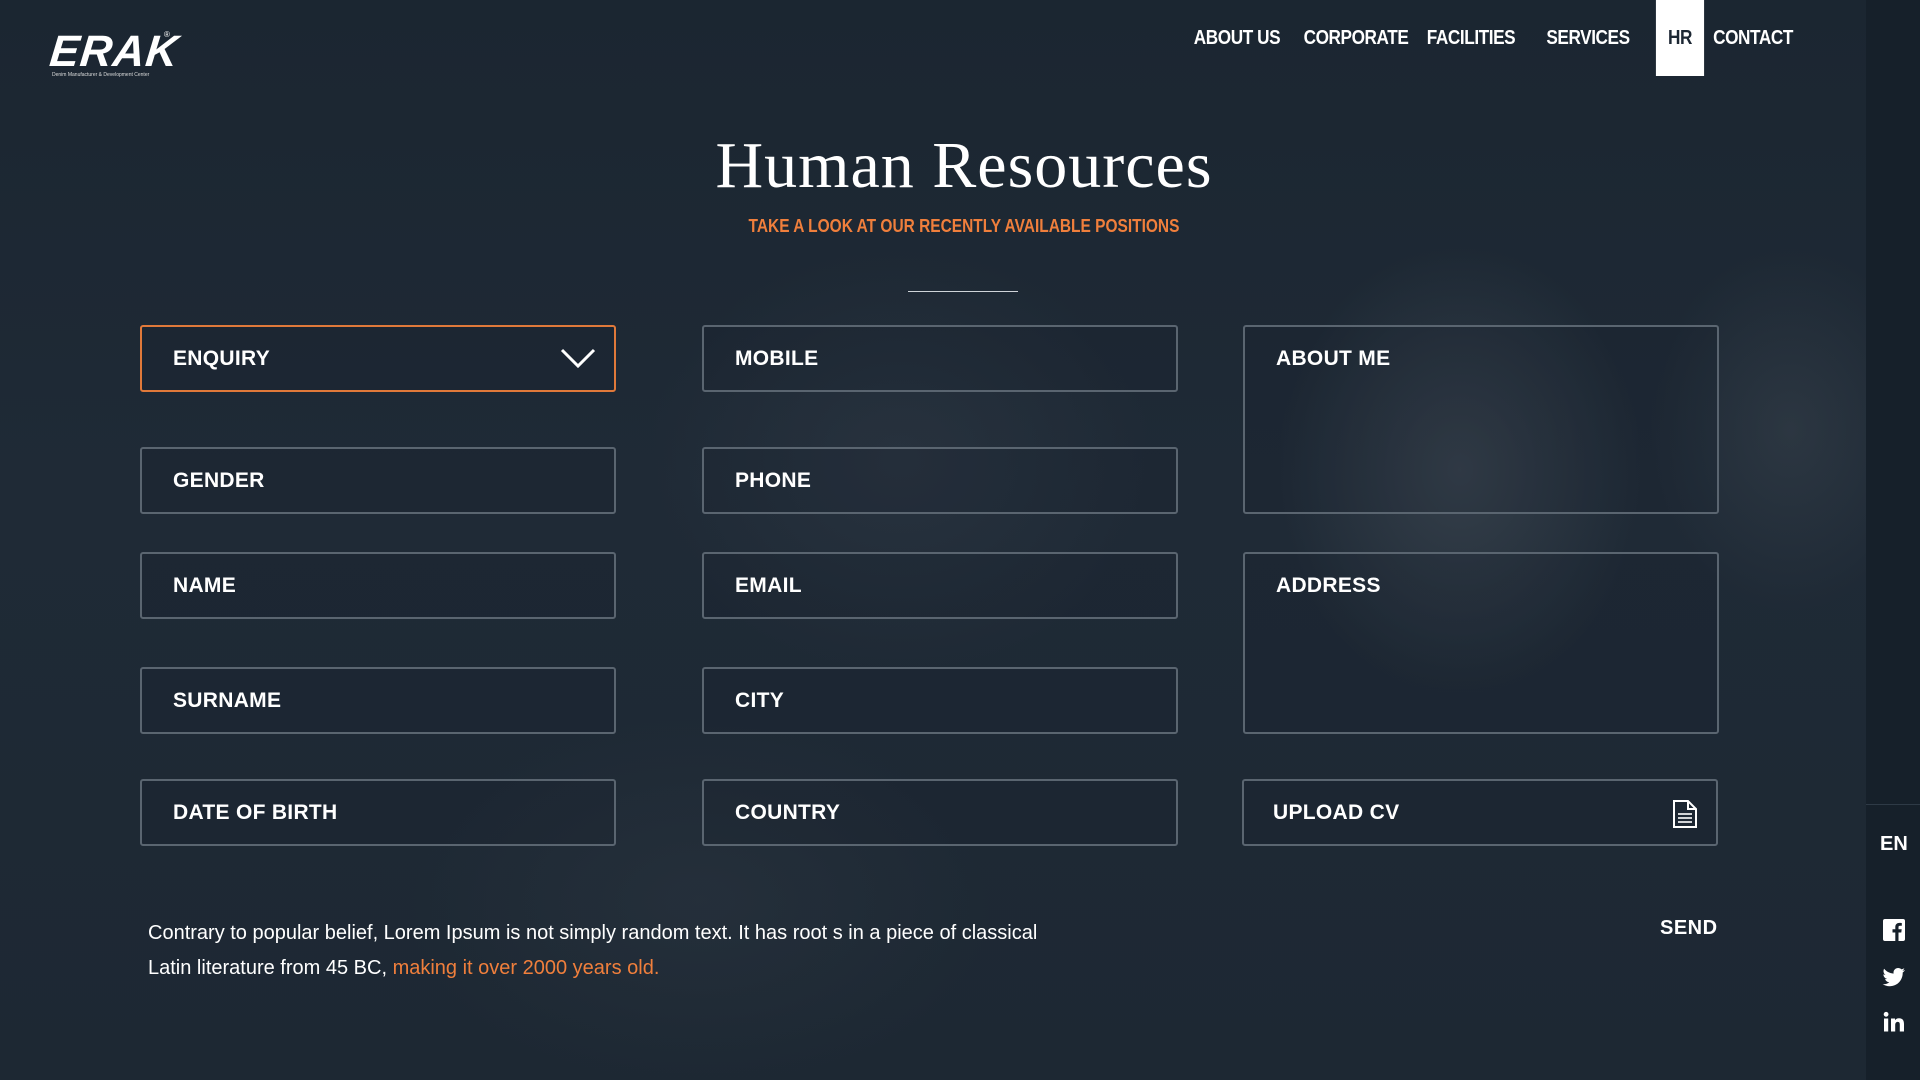 The height and width of the screenshot is (1080, 1920). Describe the element at coordinates (940, 700) in the screenshot. I see `city-field: CITY` at that location.